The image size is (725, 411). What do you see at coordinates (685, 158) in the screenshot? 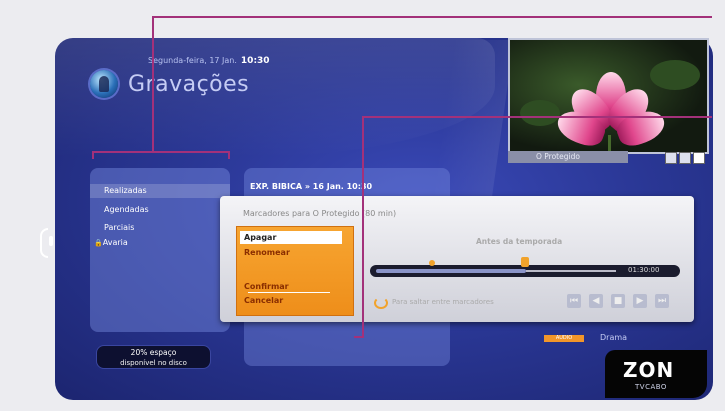
I see `window-icon` at bounding box center [685, 158].